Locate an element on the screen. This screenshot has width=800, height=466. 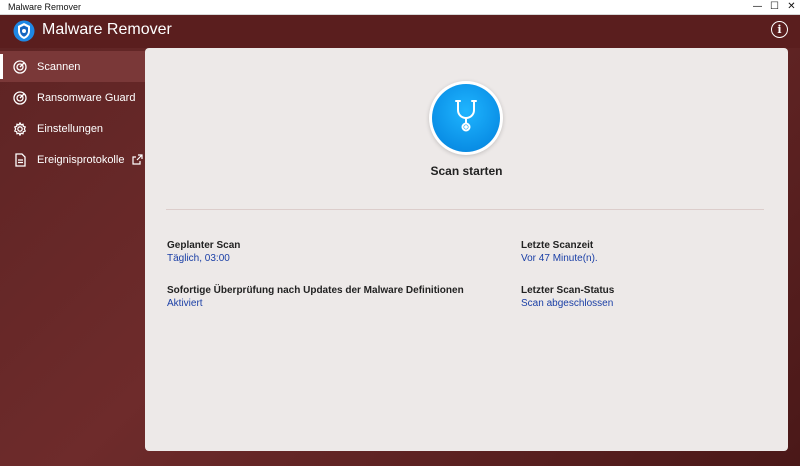
sidebar-item-label: Scannen is located at coordinates (59, 66).